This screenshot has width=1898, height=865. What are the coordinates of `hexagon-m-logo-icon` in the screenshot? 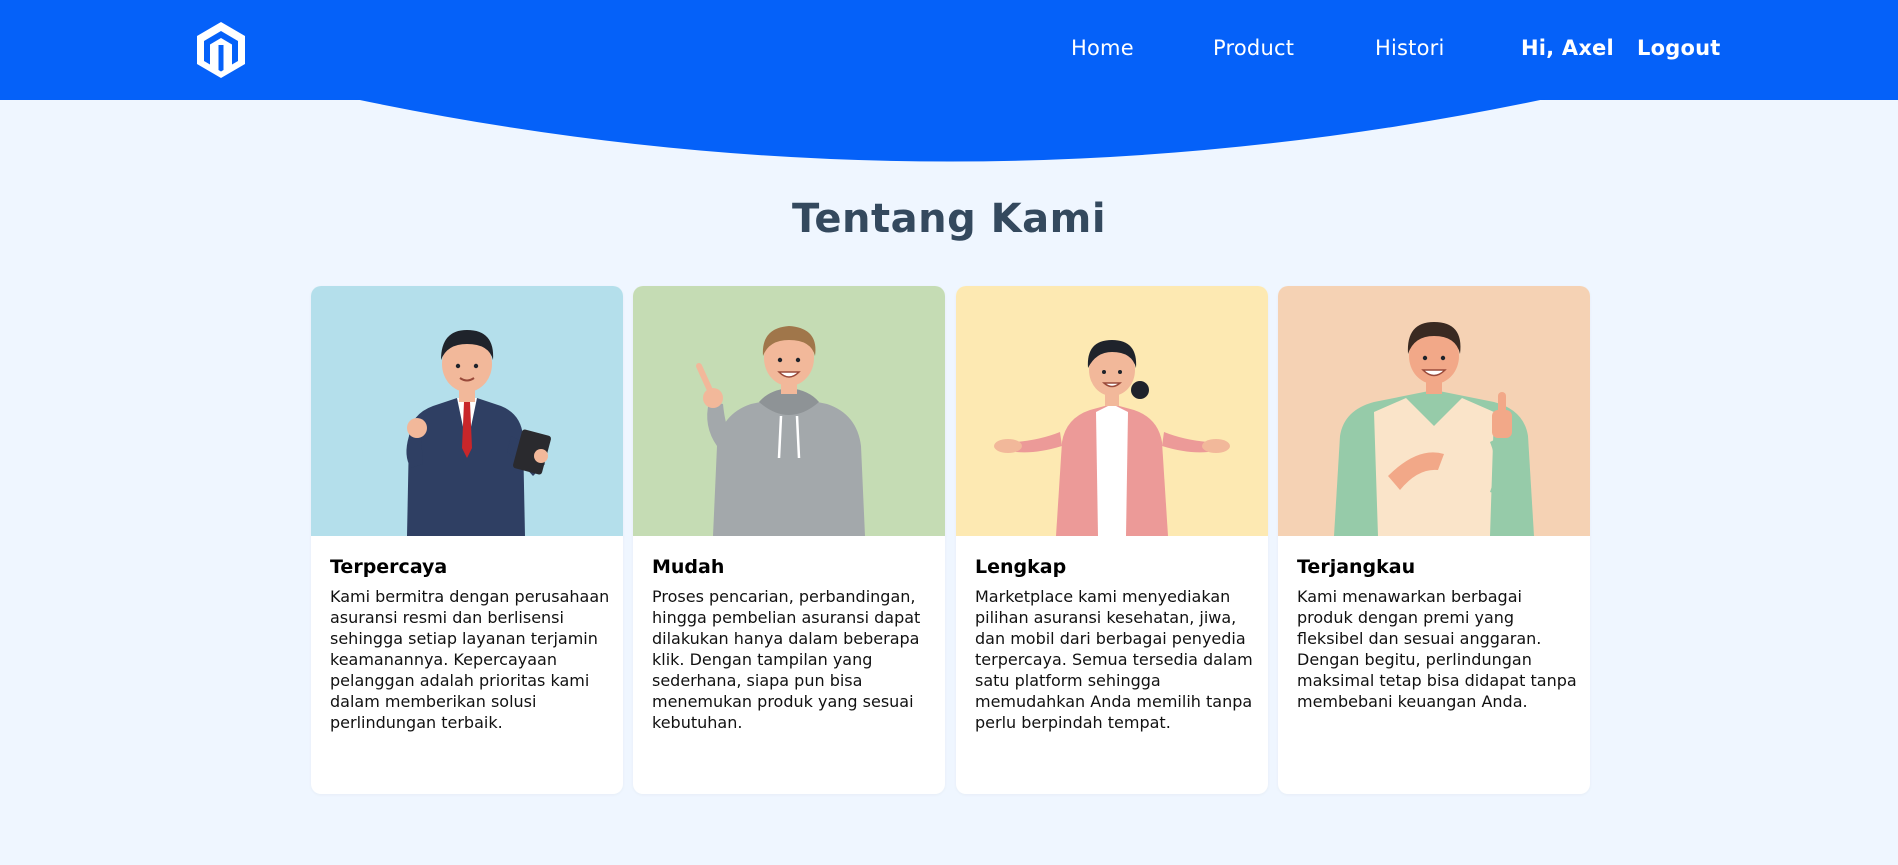 It's located at (221, 50).